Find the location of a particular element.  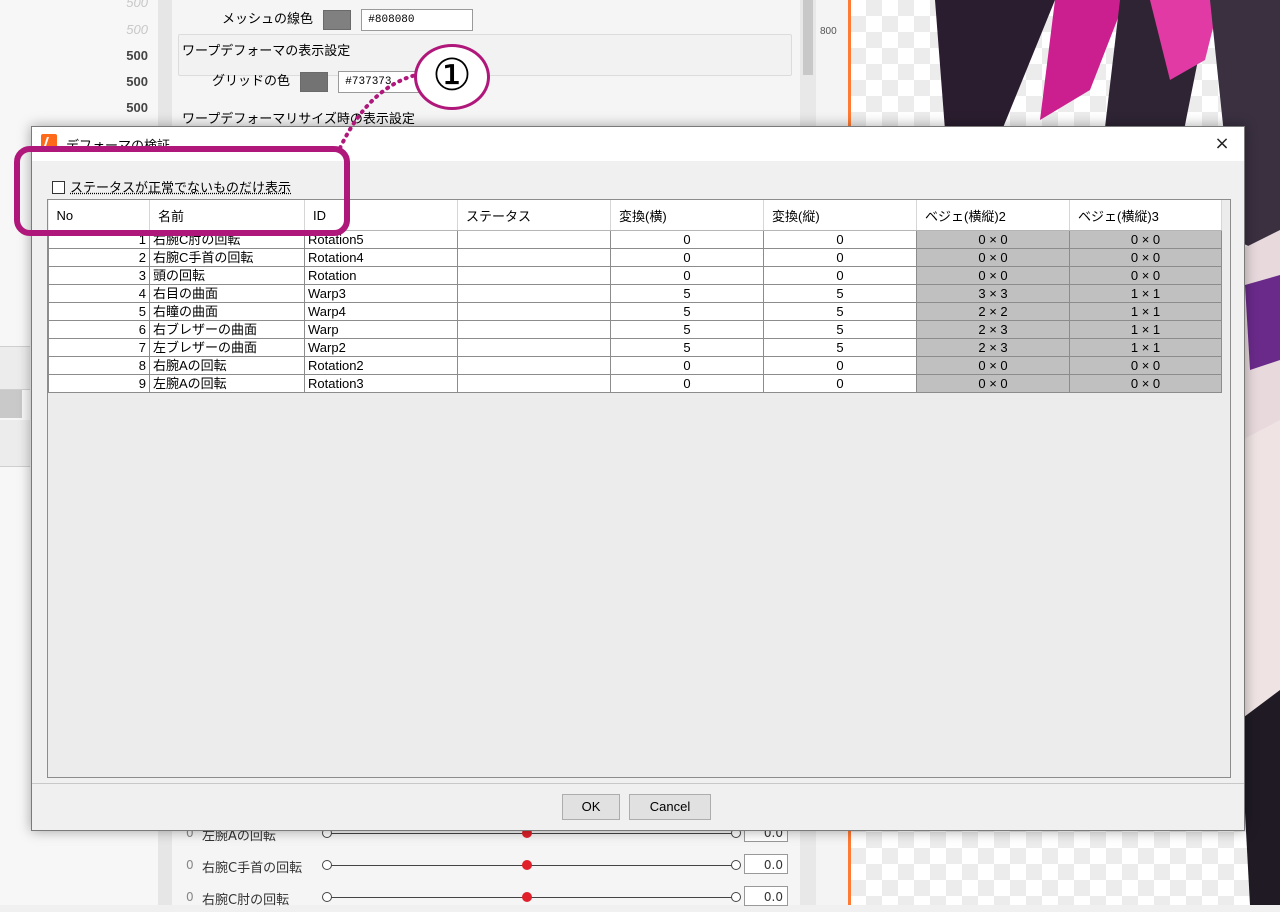

cell-name: 頭の回転 is located at coordinates (227, 275).